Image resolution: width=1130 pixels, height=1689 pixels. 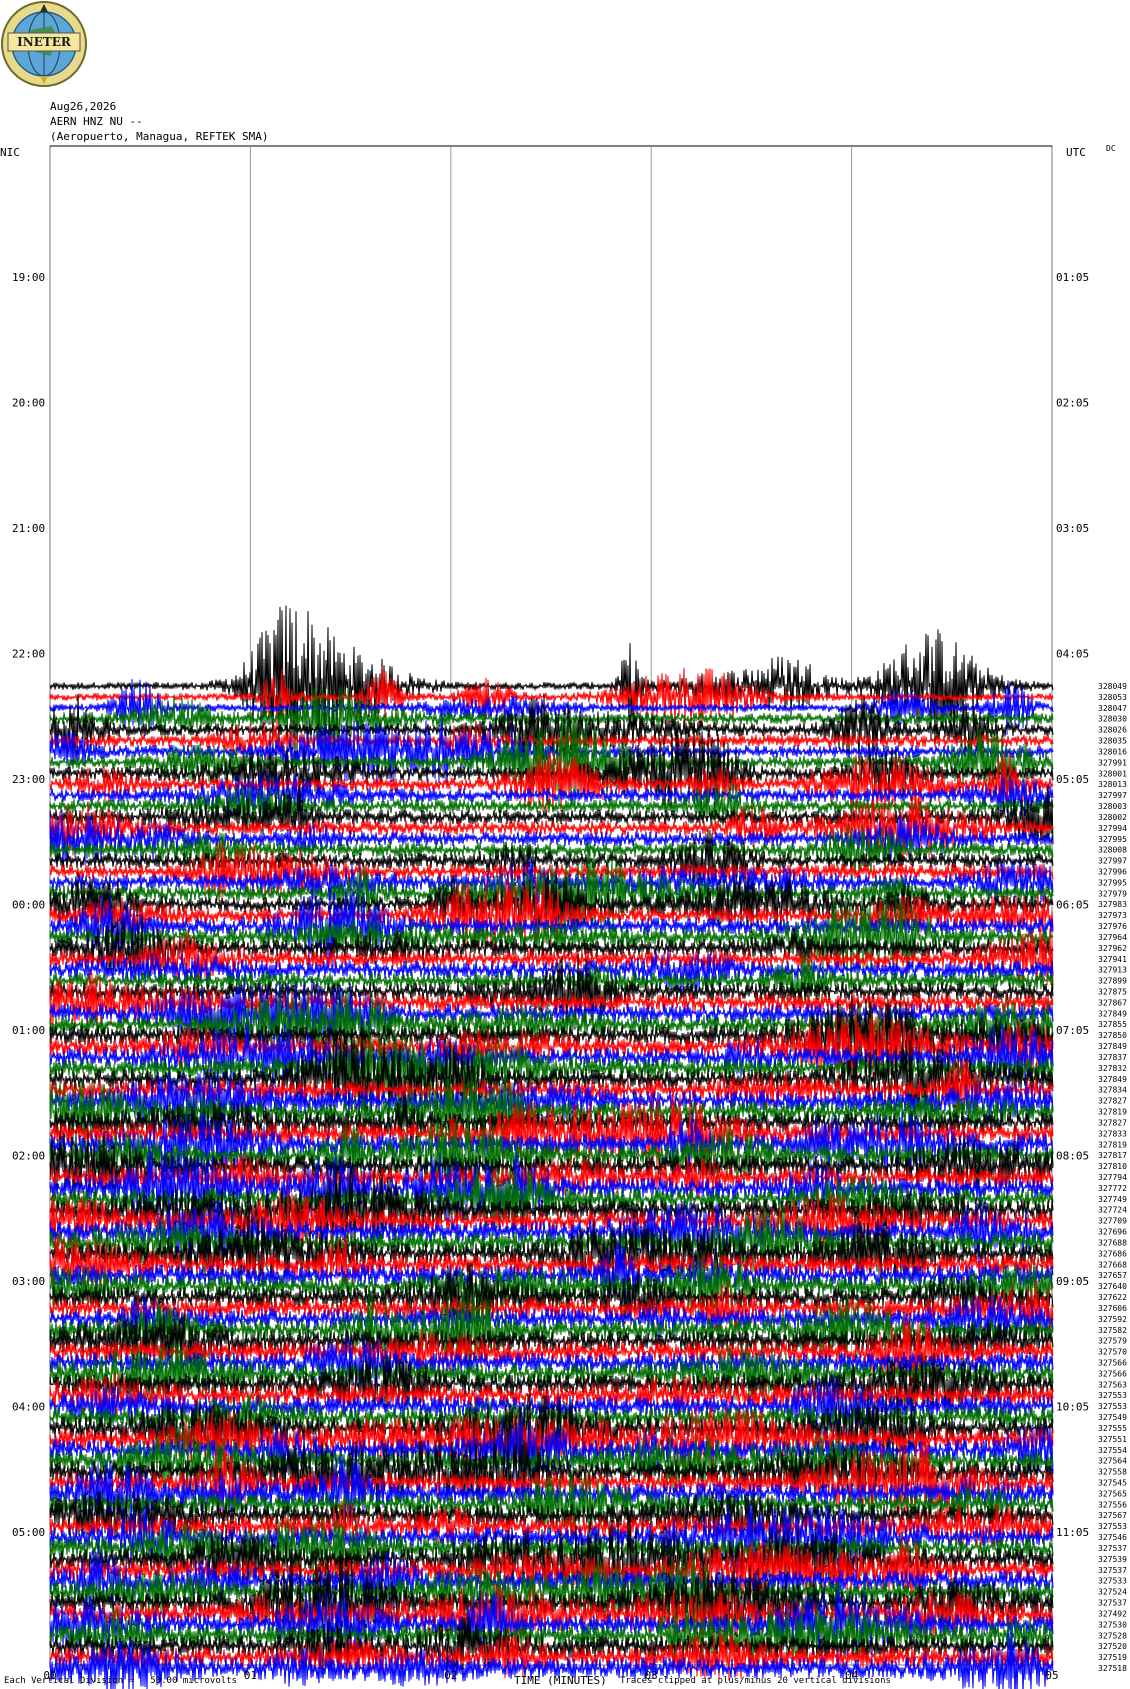 What do you see at coordinates (1072, 1407) in the screenshot?
I see `right-hour-label: 10:05` at bounding box center [1072, 1407].